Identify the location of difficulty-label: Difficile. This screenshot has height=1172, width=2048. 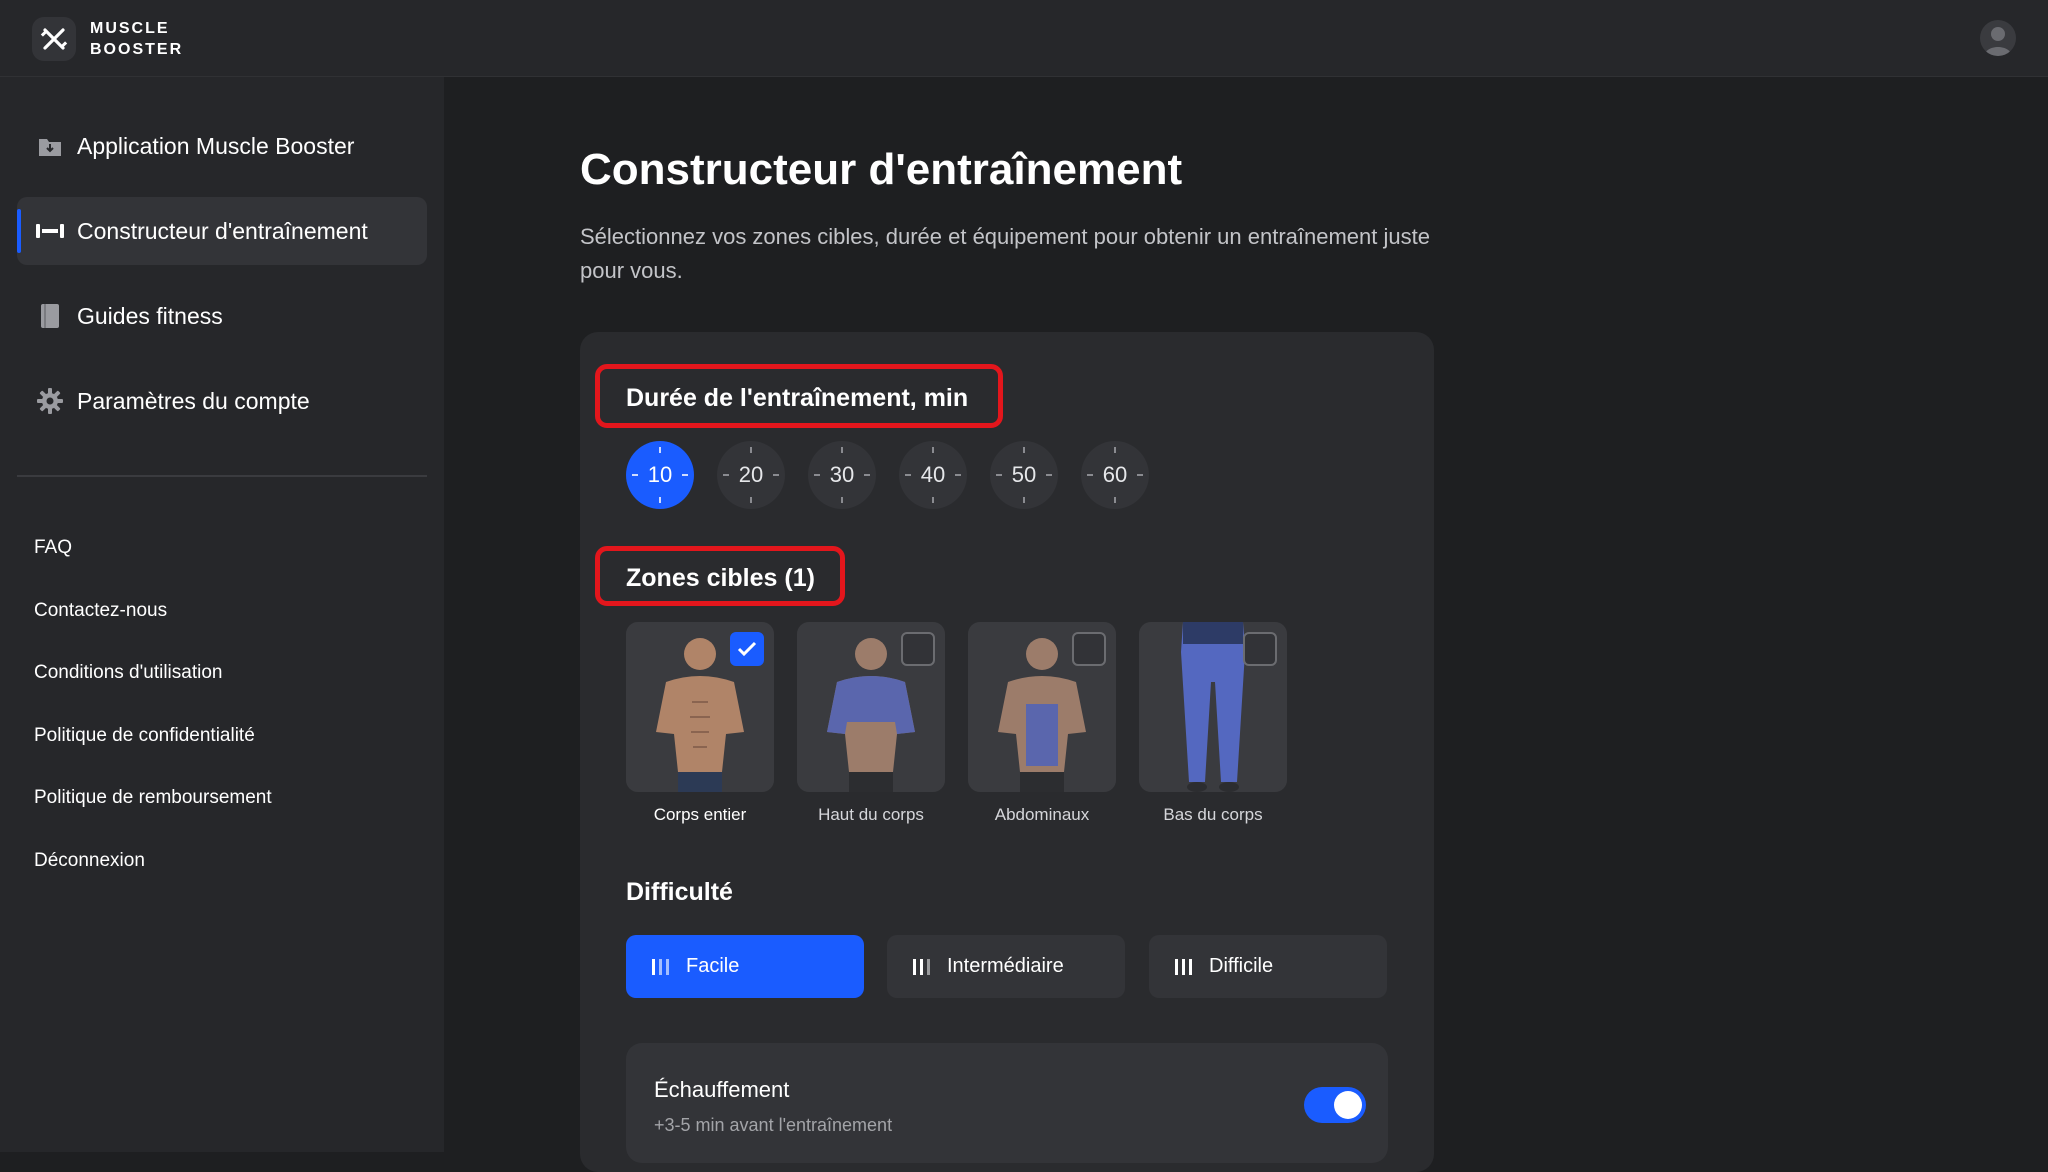
(1241, 966).